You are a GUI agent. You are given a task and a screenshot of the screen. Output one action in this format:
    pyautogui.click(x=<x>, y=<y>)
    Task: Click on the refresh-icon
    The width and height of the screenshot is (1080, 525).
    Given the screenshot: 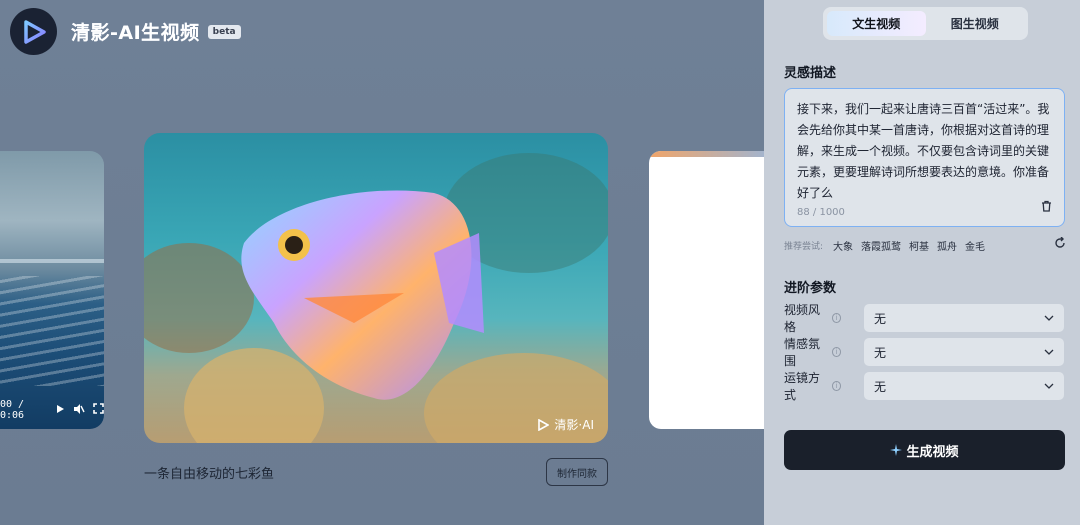 What is the action you would take?
    pyautogui.click(x=1060, y=244)
    